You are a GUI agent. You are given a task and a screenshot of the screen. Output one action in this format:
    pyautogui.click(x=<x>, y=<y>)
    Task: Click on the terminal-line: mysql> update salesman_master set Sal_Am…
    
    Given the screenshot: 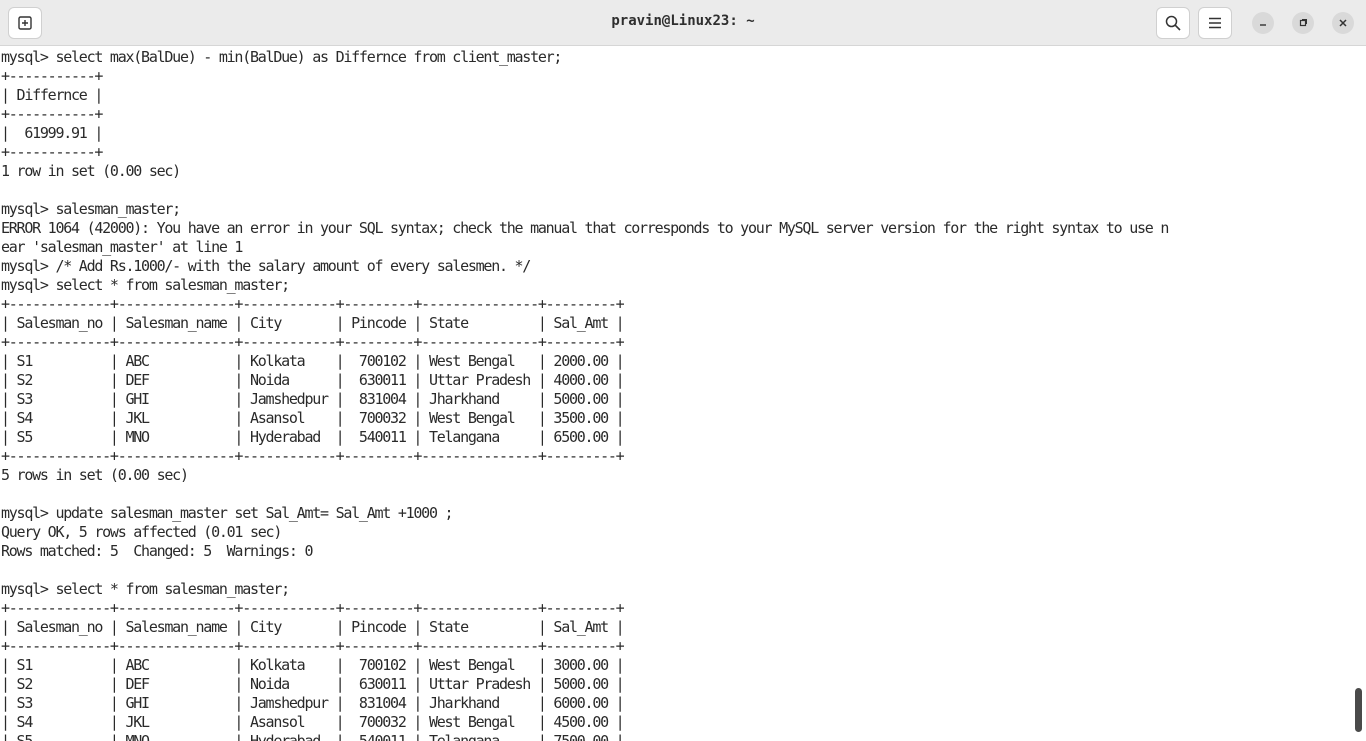 What is the action you would take?
    pyautogui.click(x=227, y=513)
    